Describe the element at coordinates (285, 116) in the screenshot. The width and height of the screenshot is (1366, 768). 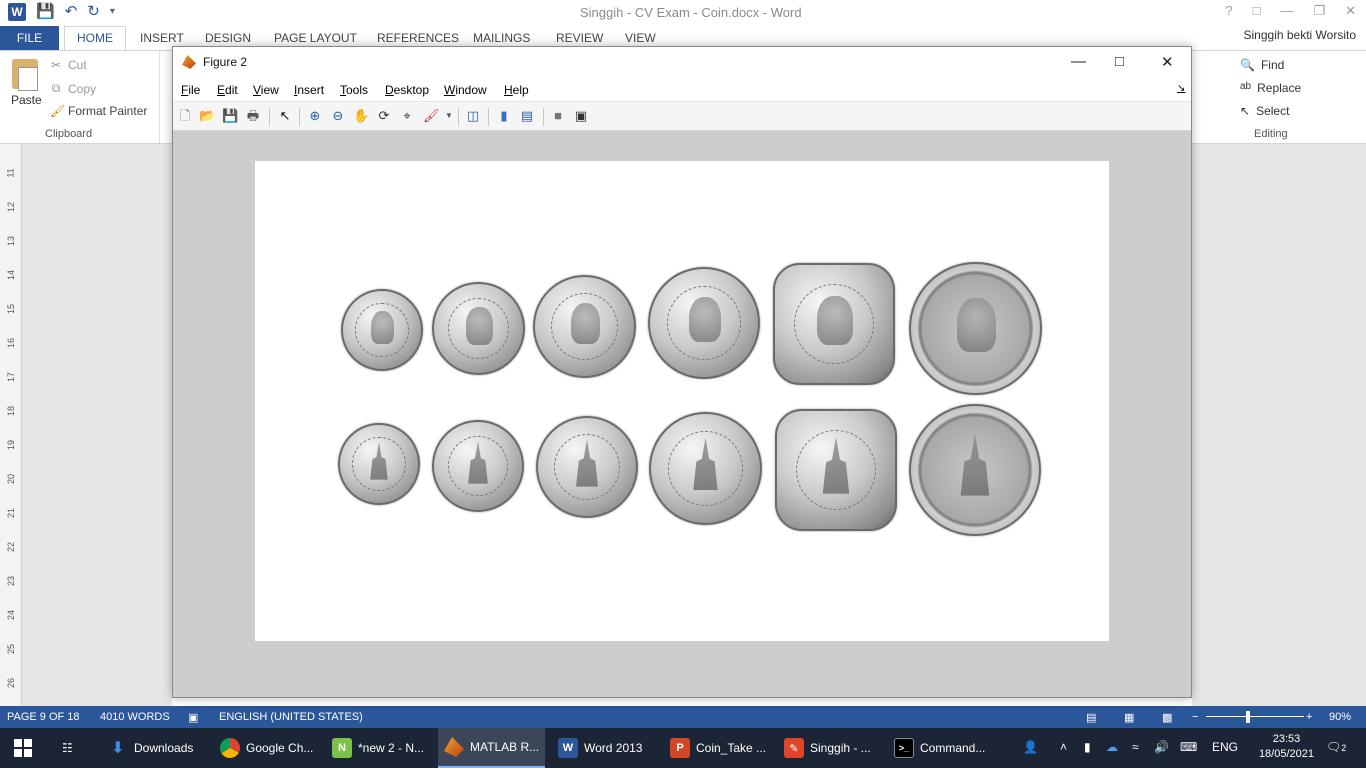
I see `edit-plot-arrow-icon: ↖` at that location.